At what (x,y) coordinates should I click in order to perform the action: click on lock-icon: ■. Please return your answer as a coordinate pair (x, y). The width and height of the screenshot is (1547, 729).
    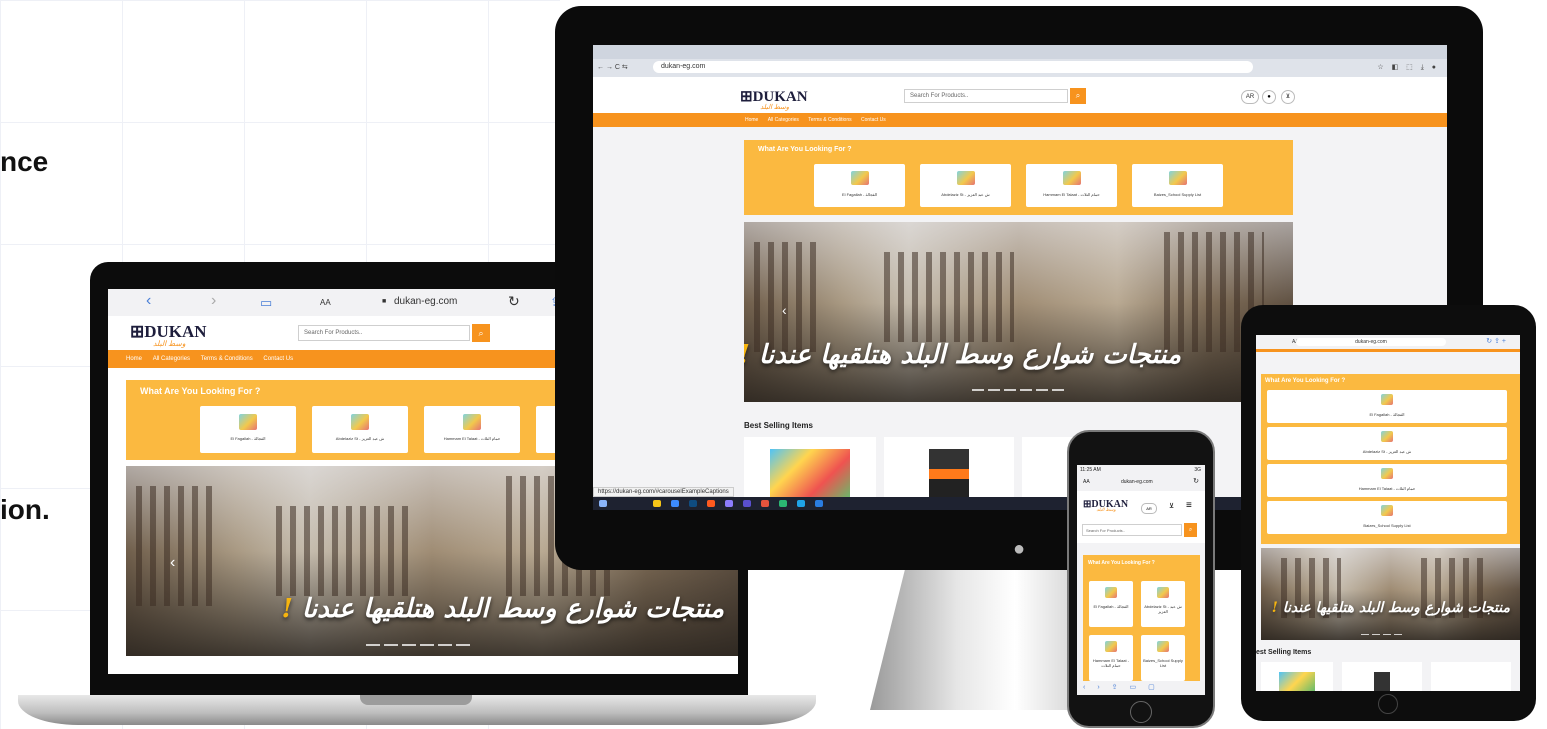
    Looking at the image, I should click on (384, 301).